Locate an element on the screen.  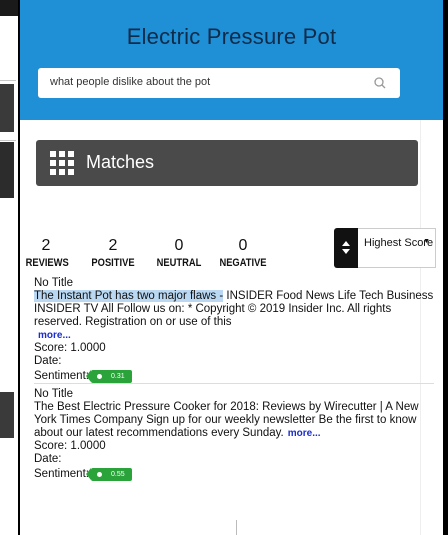
matches-header: Matches is located at coordinates (227, 163).